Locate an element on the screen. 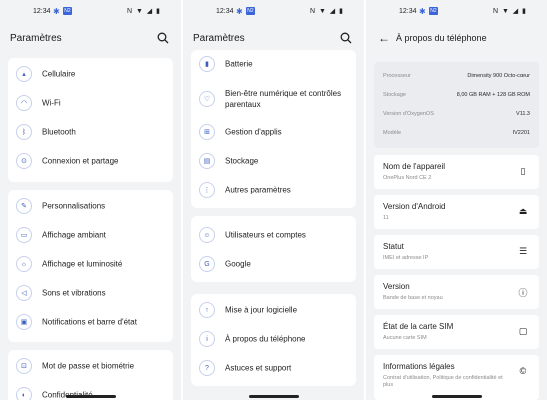  detail-device-name: Nom de l'appareil OnePlus Nord CE 2 ▯ is located at coordinates (456, 172).